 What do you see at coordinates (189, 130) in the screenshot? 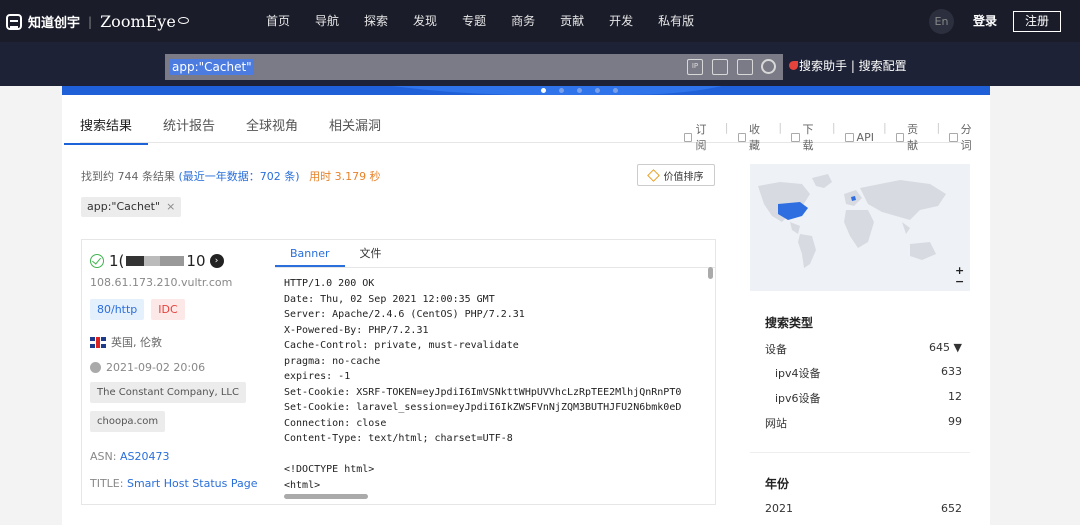
I see `tab-statistics: 统计报告` at bounding box center [189, 130].